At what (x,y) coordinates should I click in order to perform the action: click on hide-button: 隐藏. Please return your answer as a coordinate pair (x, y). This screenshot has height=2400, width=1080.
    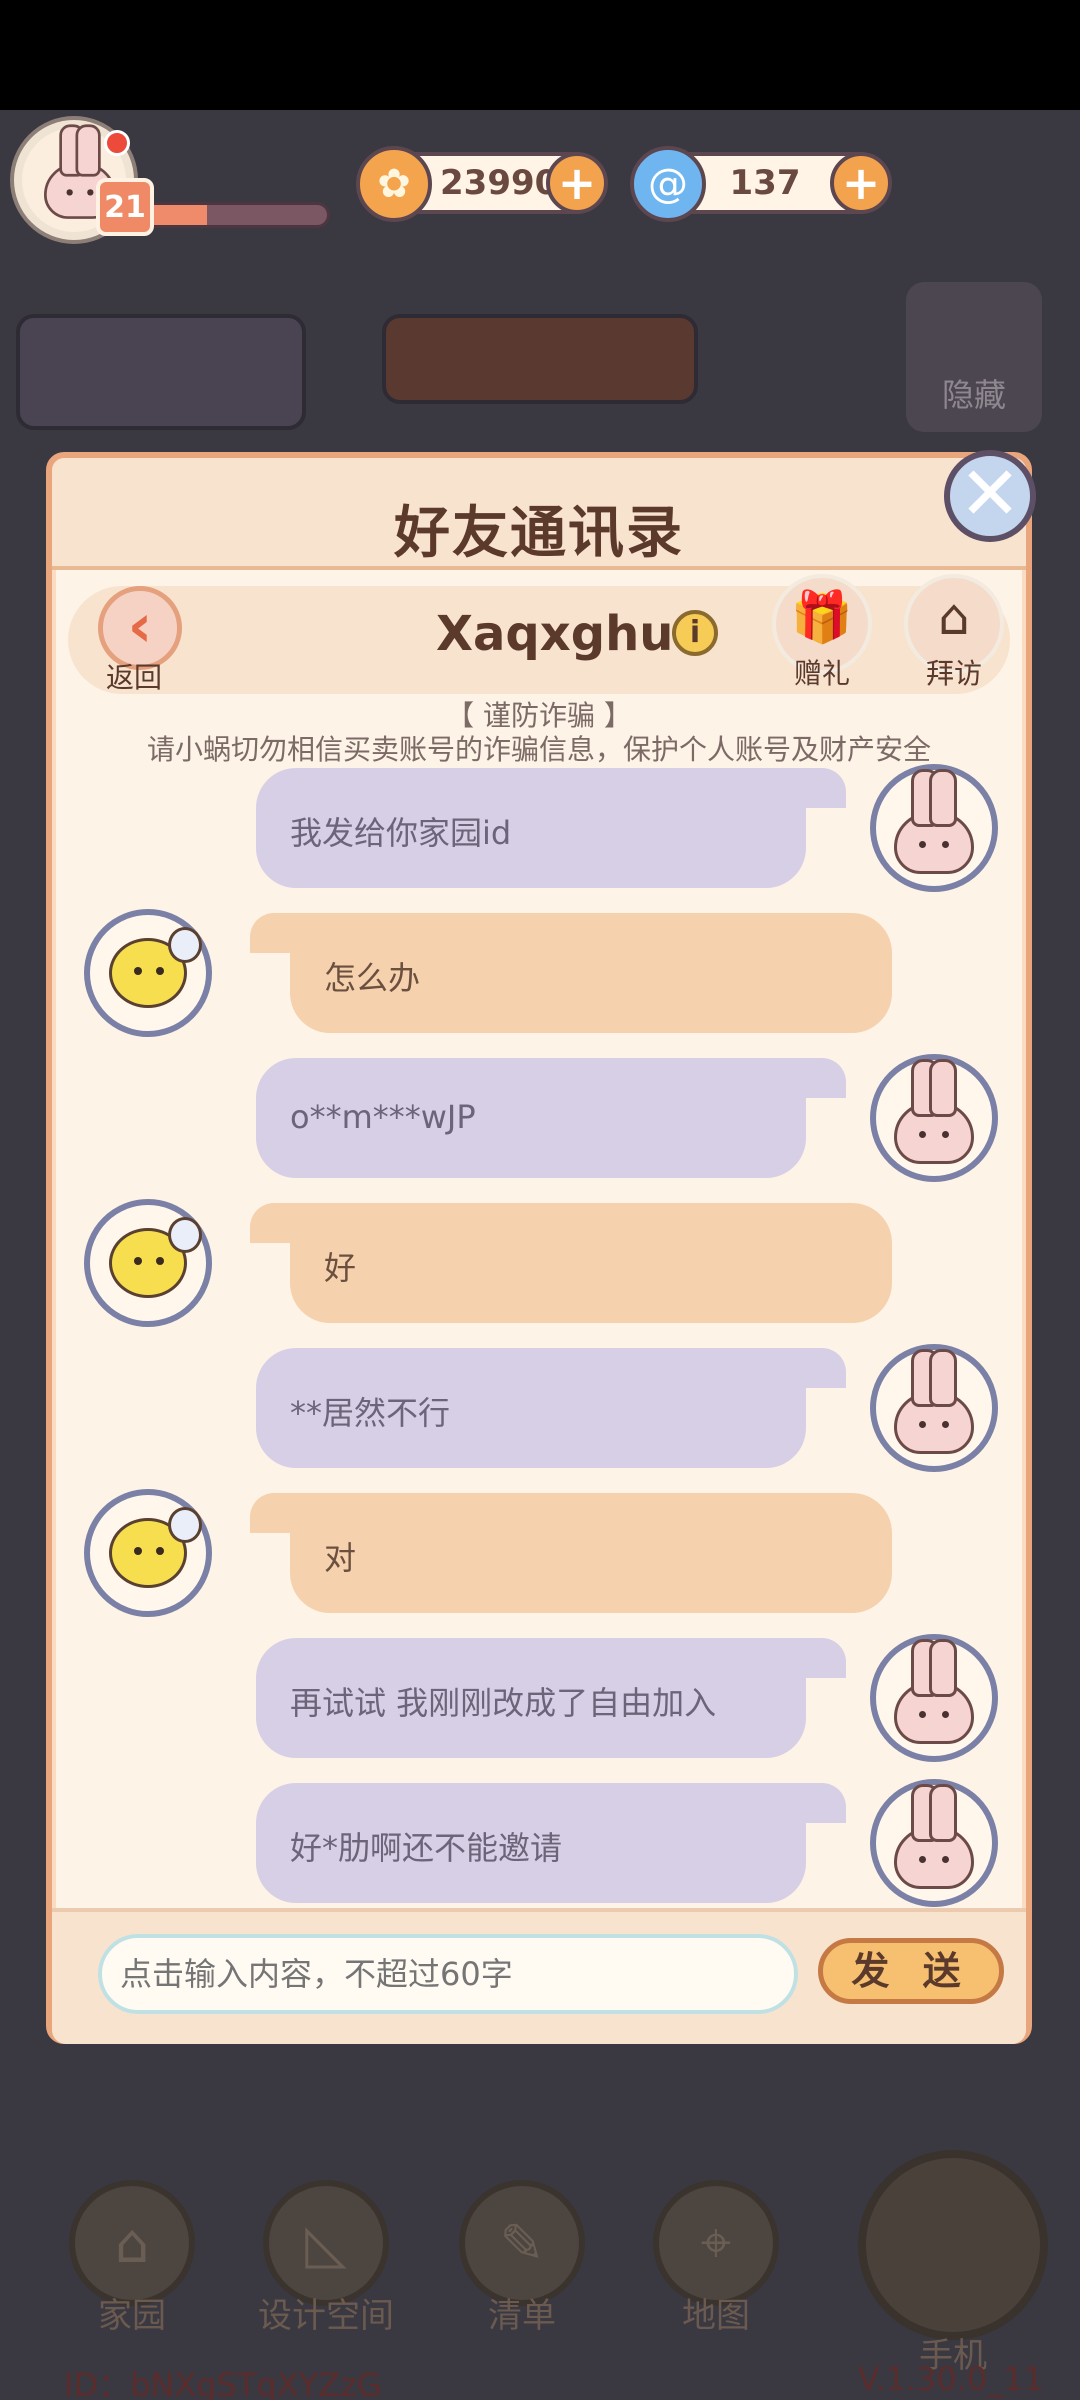
    Looking at the image, I should click on (974, 357).